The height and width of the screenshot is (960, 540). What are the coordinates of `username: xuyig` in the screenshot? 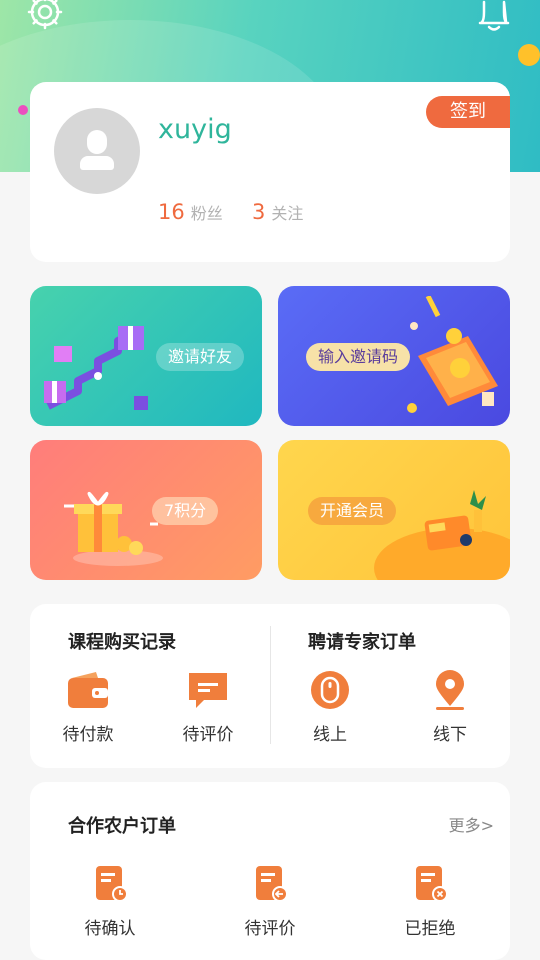 It's located at (195, 129).